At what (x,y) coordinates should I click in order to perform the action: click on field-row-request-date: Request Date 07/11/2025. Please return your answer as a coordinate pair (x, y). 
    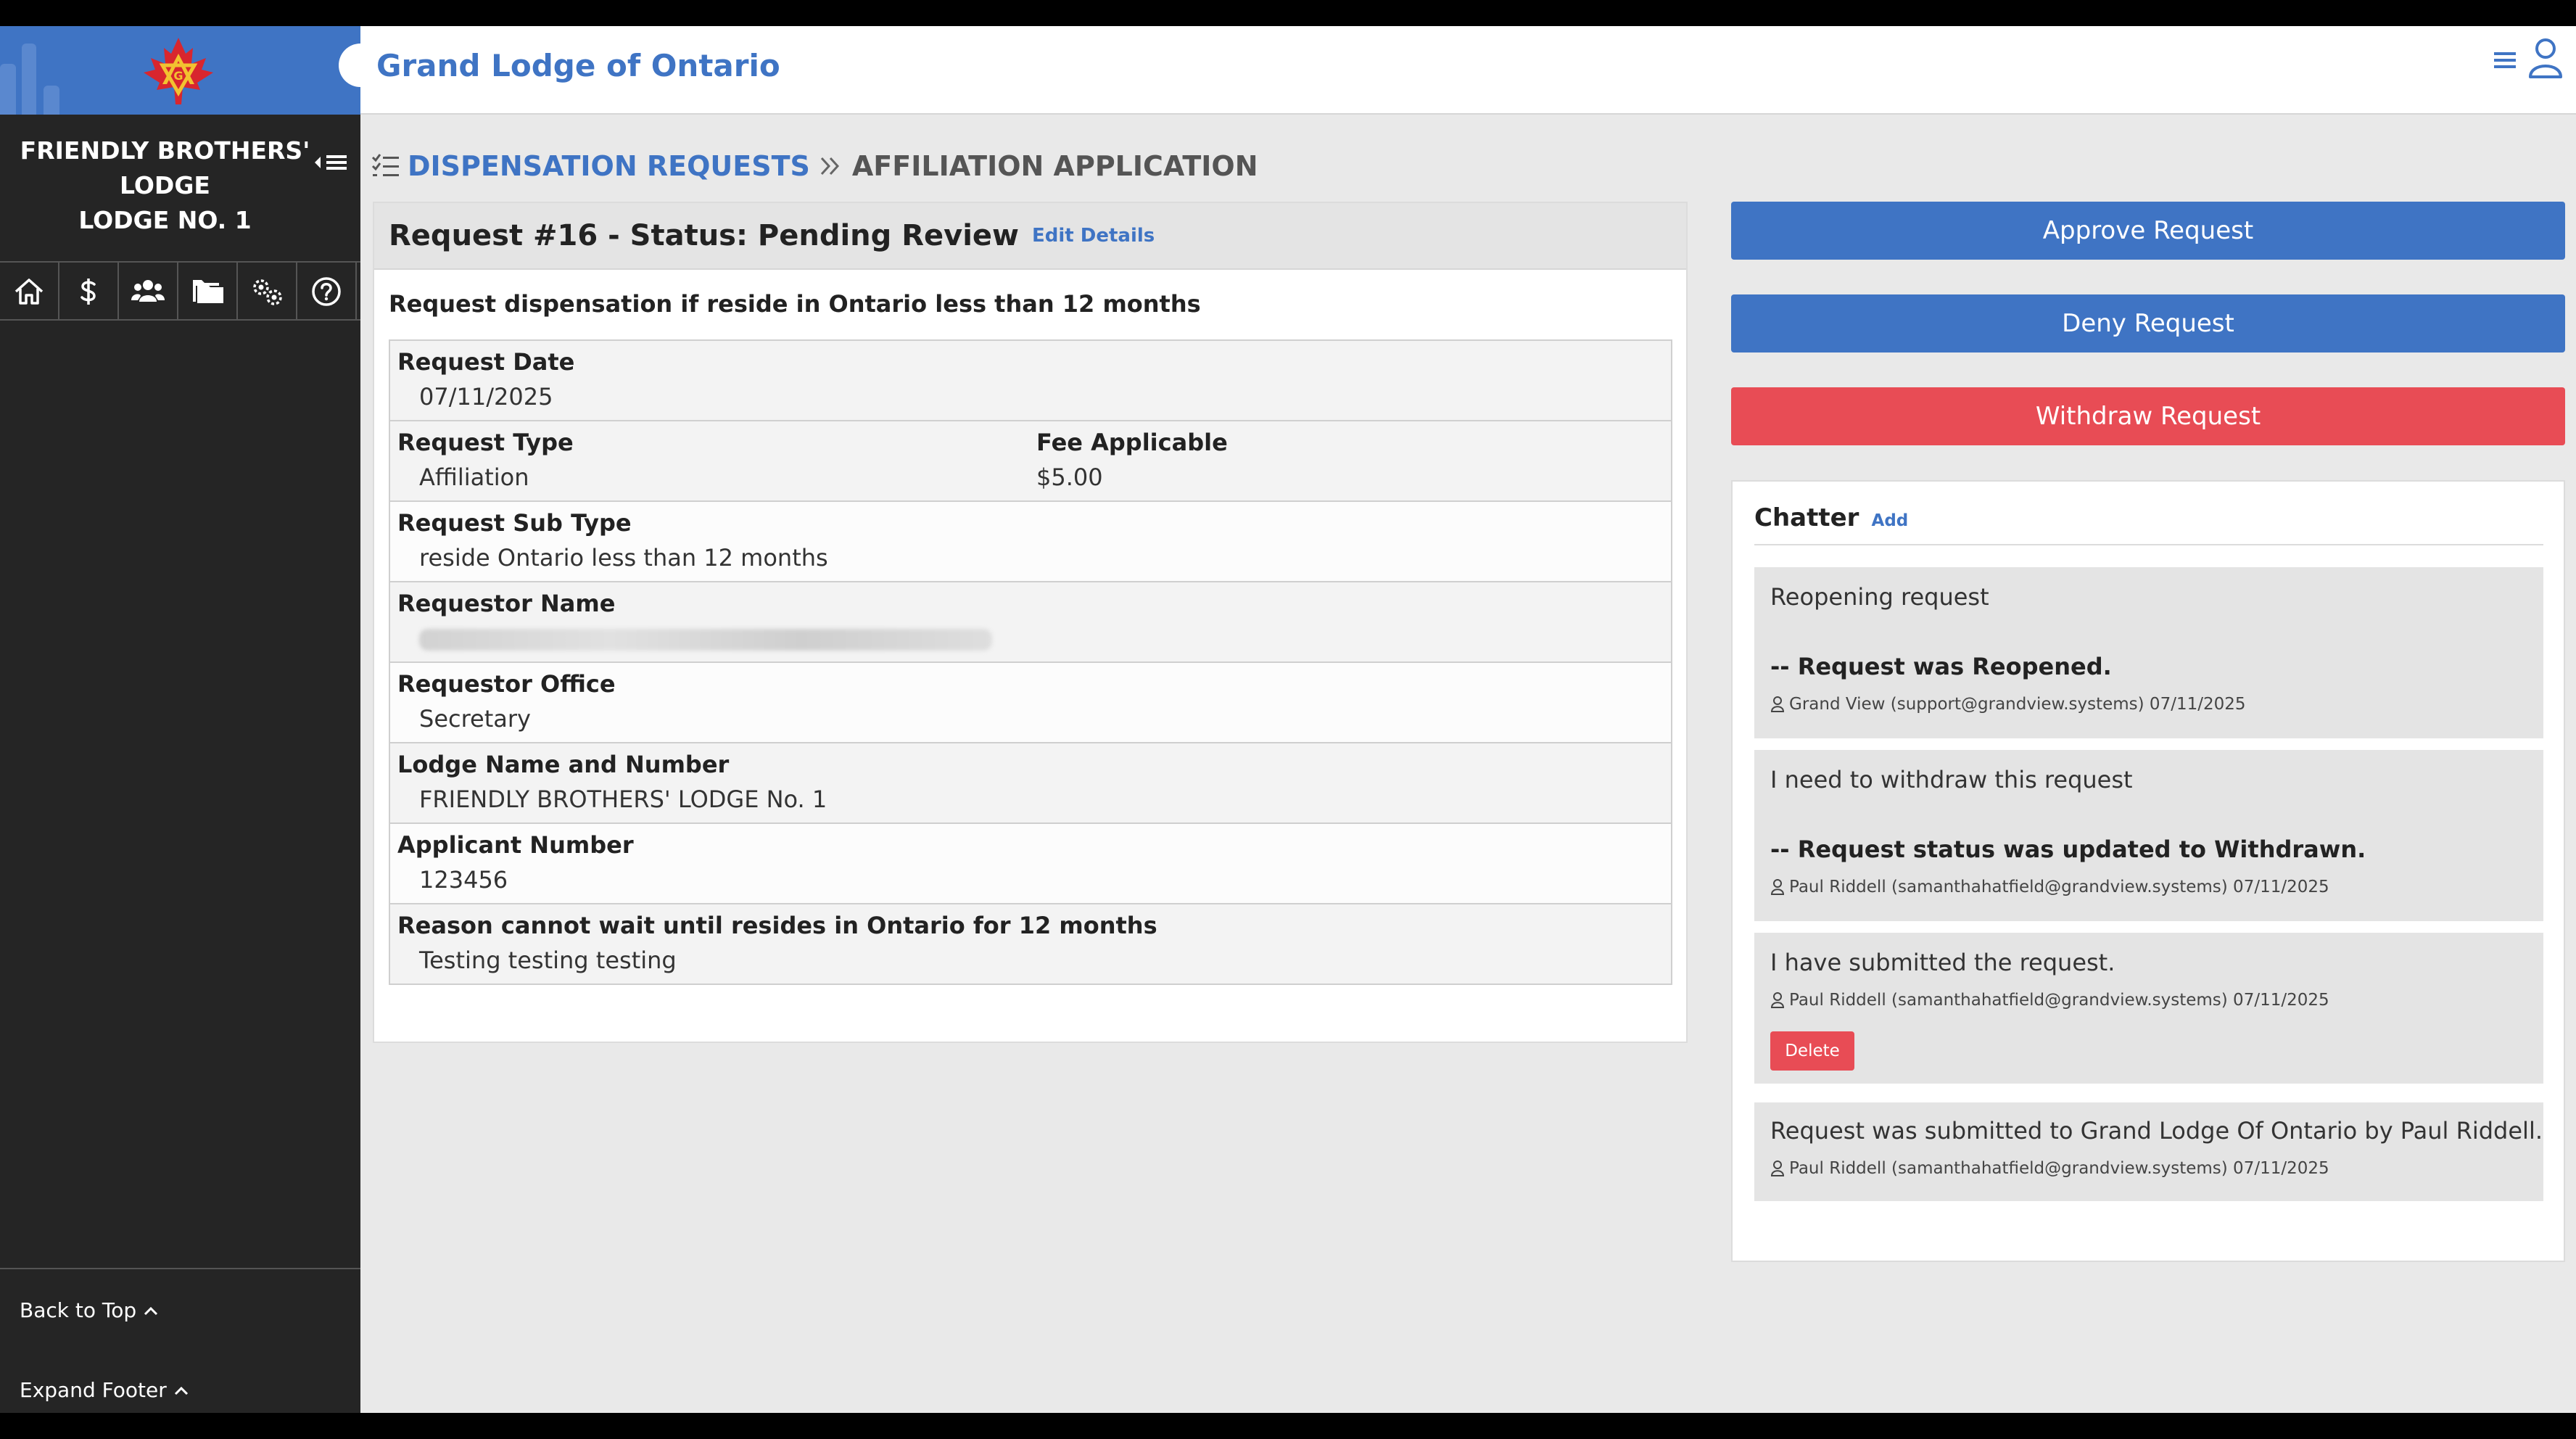
    Looking at the image, I should click on (1030, 381).